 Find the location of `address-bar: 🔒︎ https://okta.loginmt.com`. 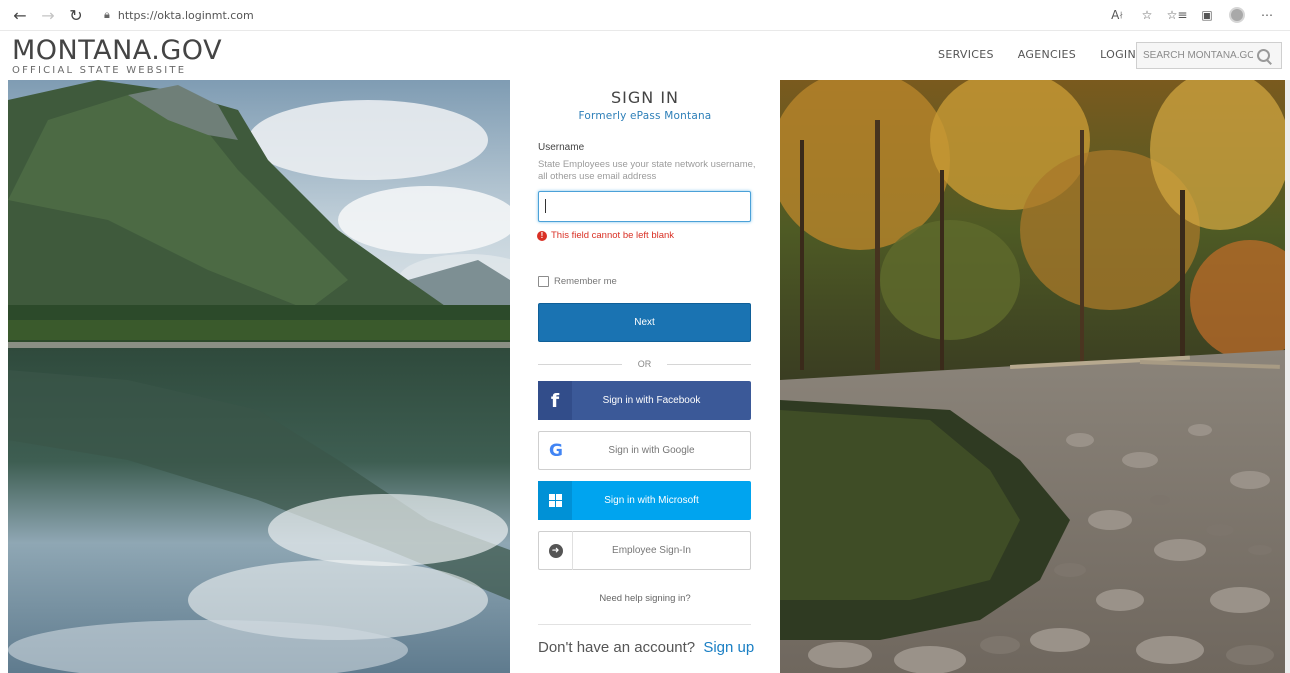

address-bar: 🔒︎ https://okta.loginmt.com is located at coordinates (179, 15).